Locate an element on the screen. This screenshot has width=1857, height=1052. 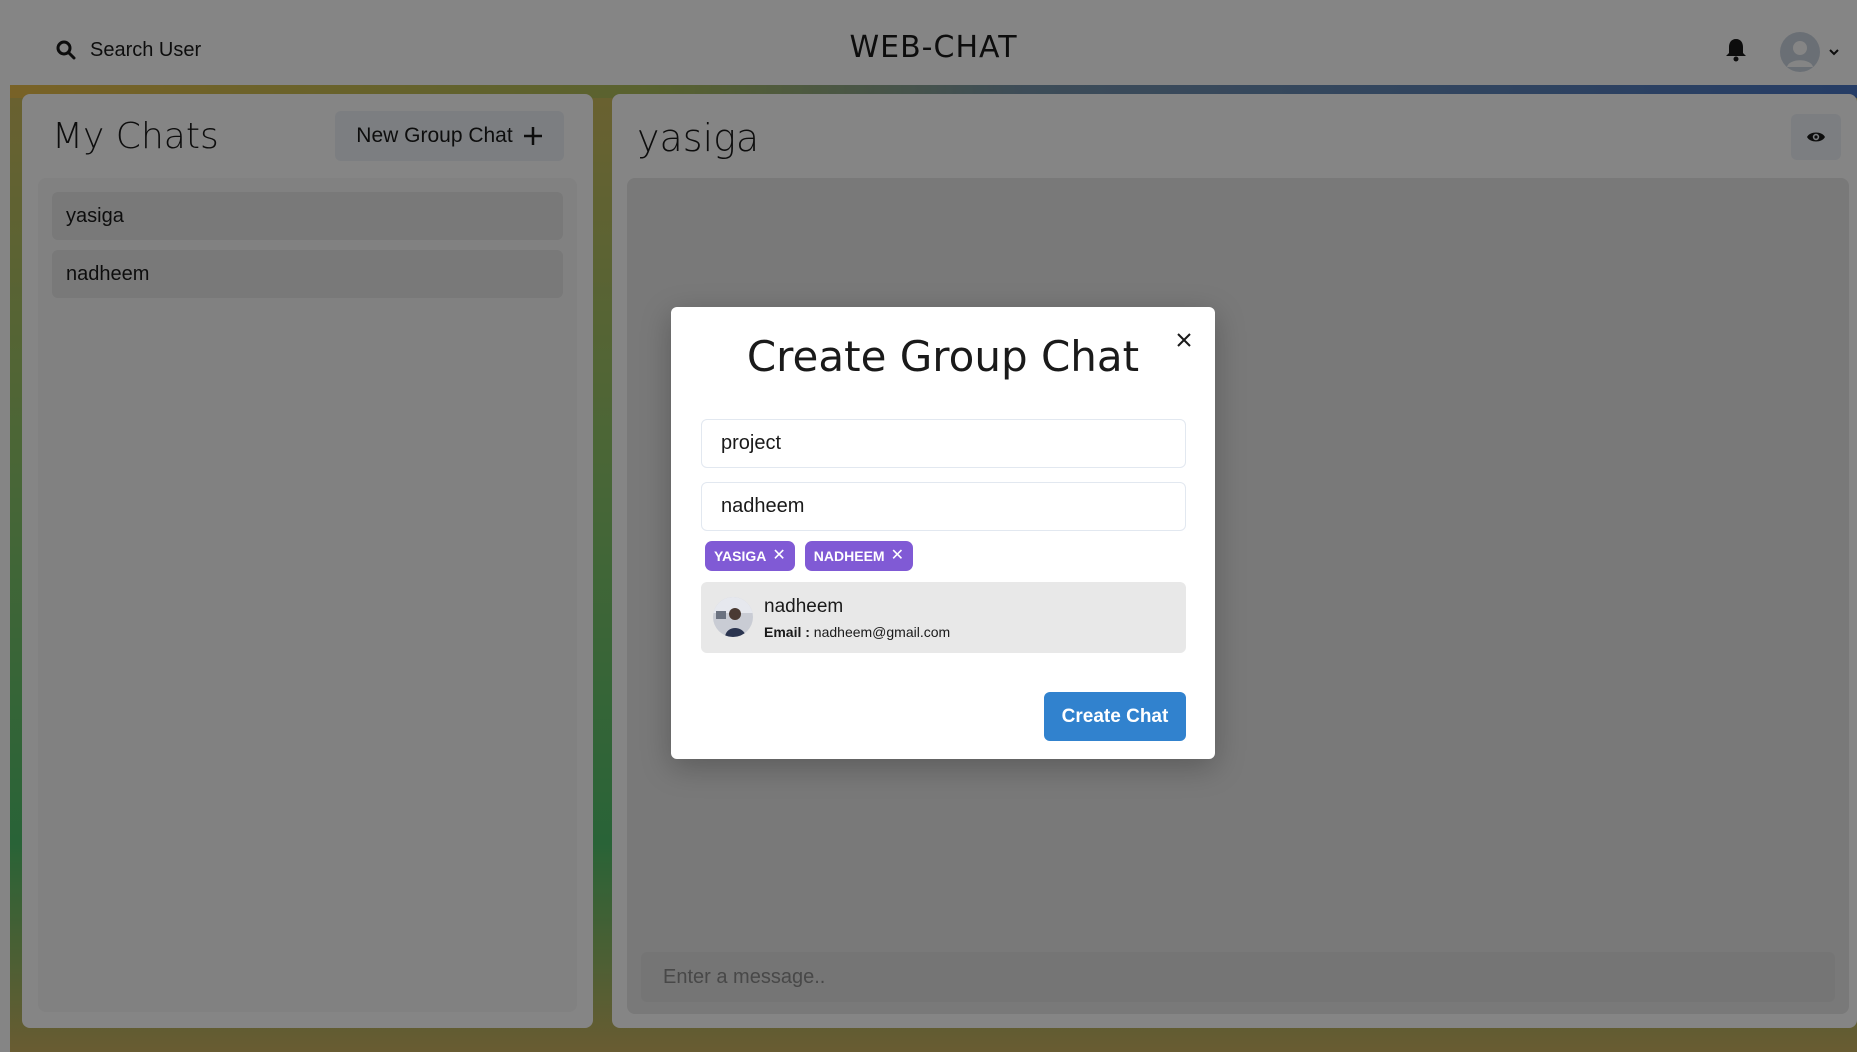
result-user-name: nadheem is located at coordinates (804, 606).